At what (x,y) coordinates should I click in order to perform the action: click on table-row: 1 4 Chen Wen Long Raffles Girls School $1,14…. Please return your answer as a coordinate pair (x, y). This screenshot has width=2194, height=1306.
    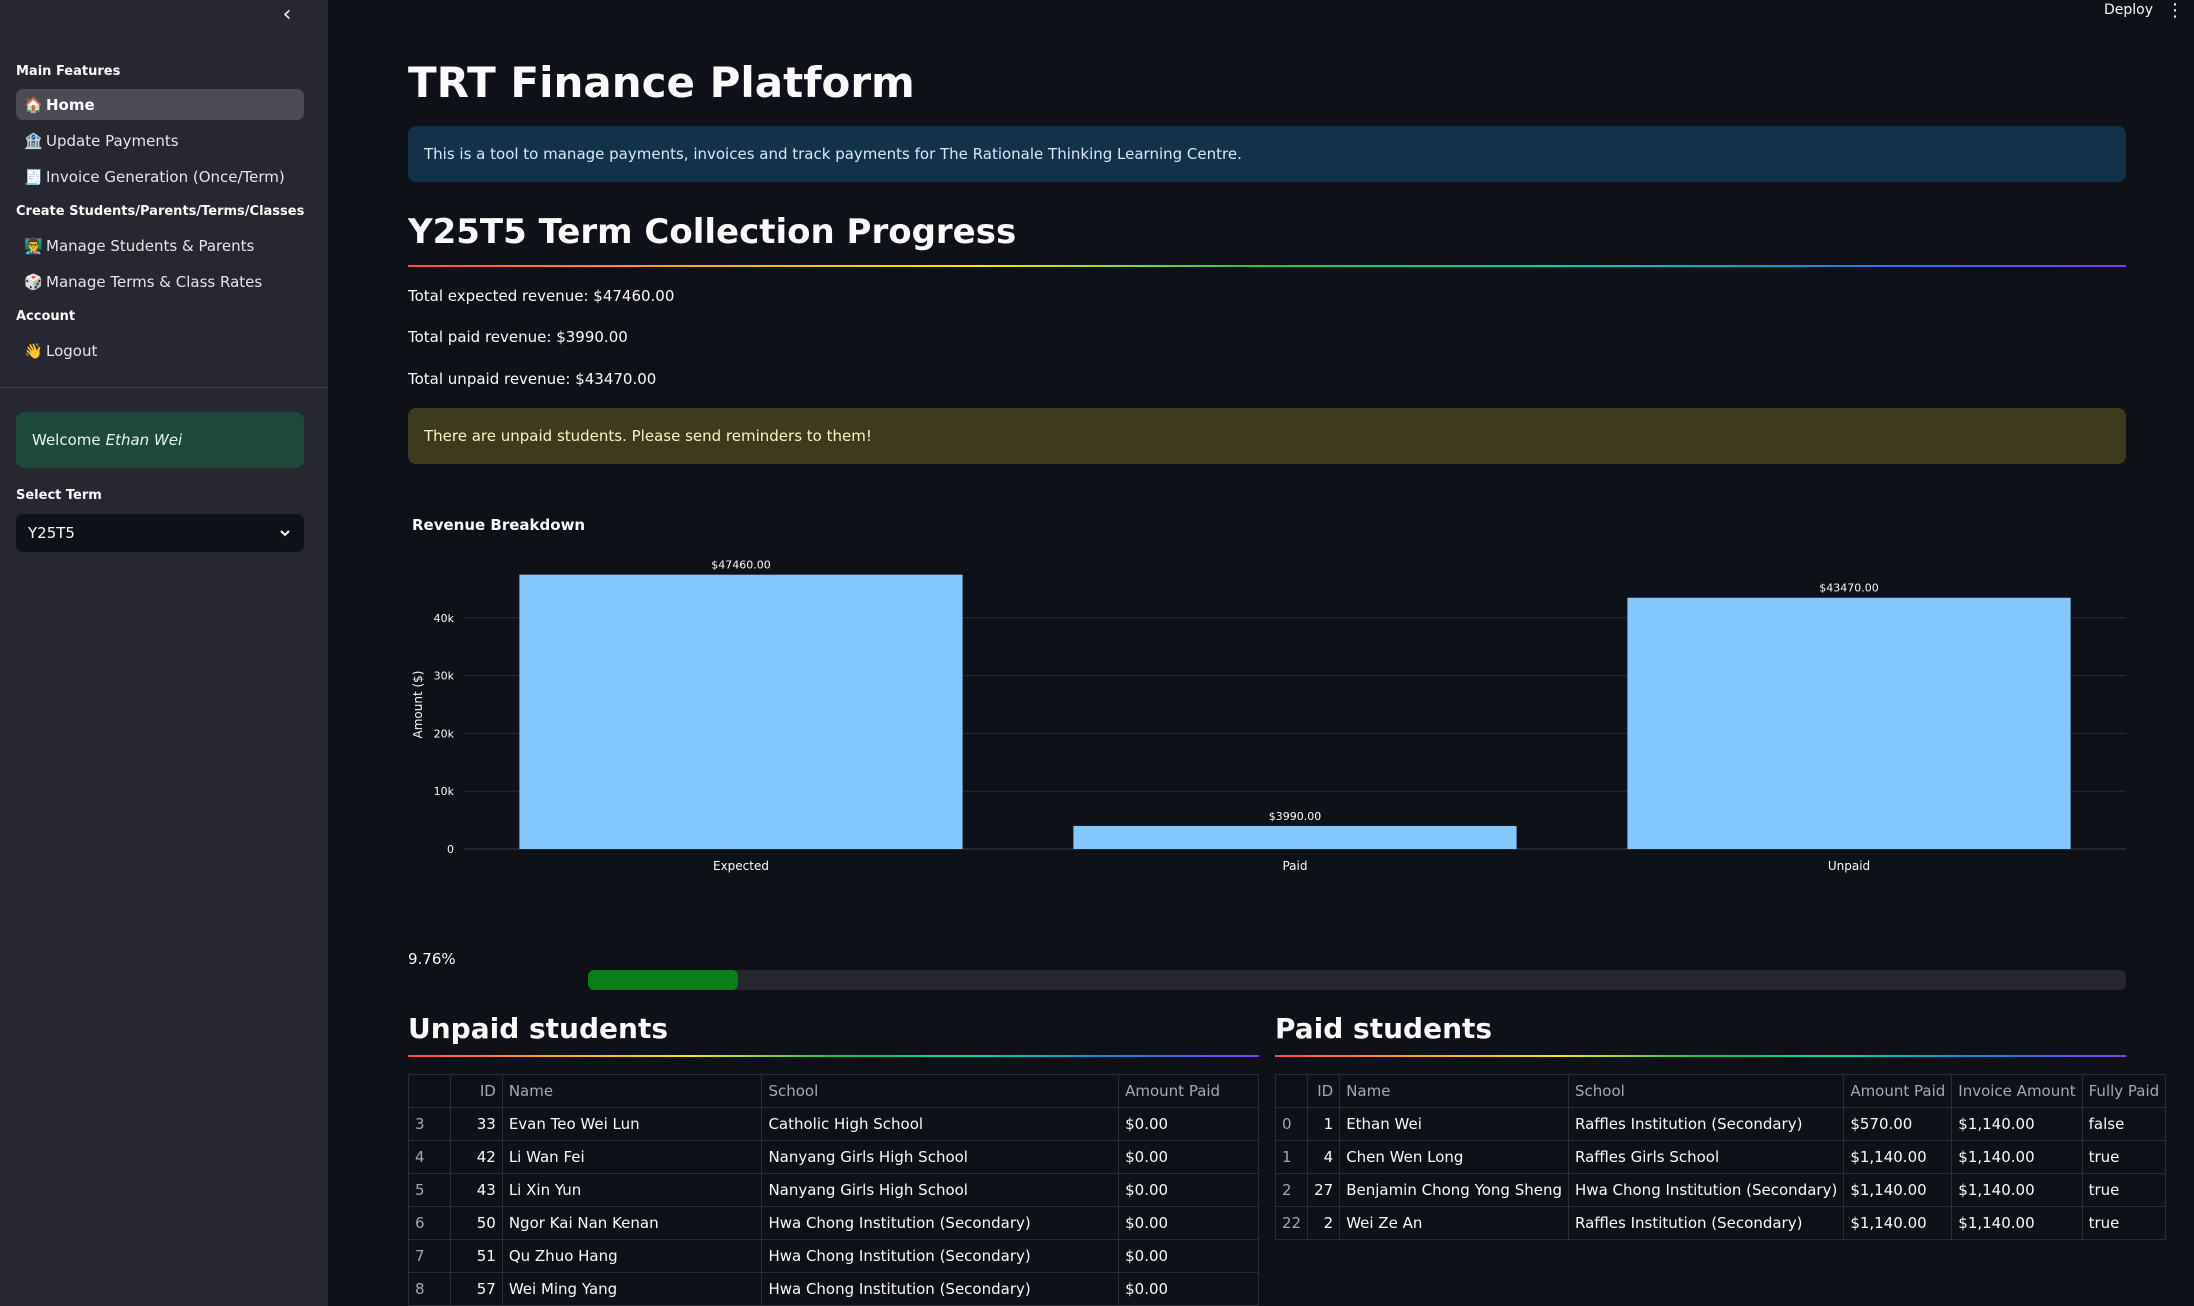
    Looking at the image, I should click on (1720, 1157).